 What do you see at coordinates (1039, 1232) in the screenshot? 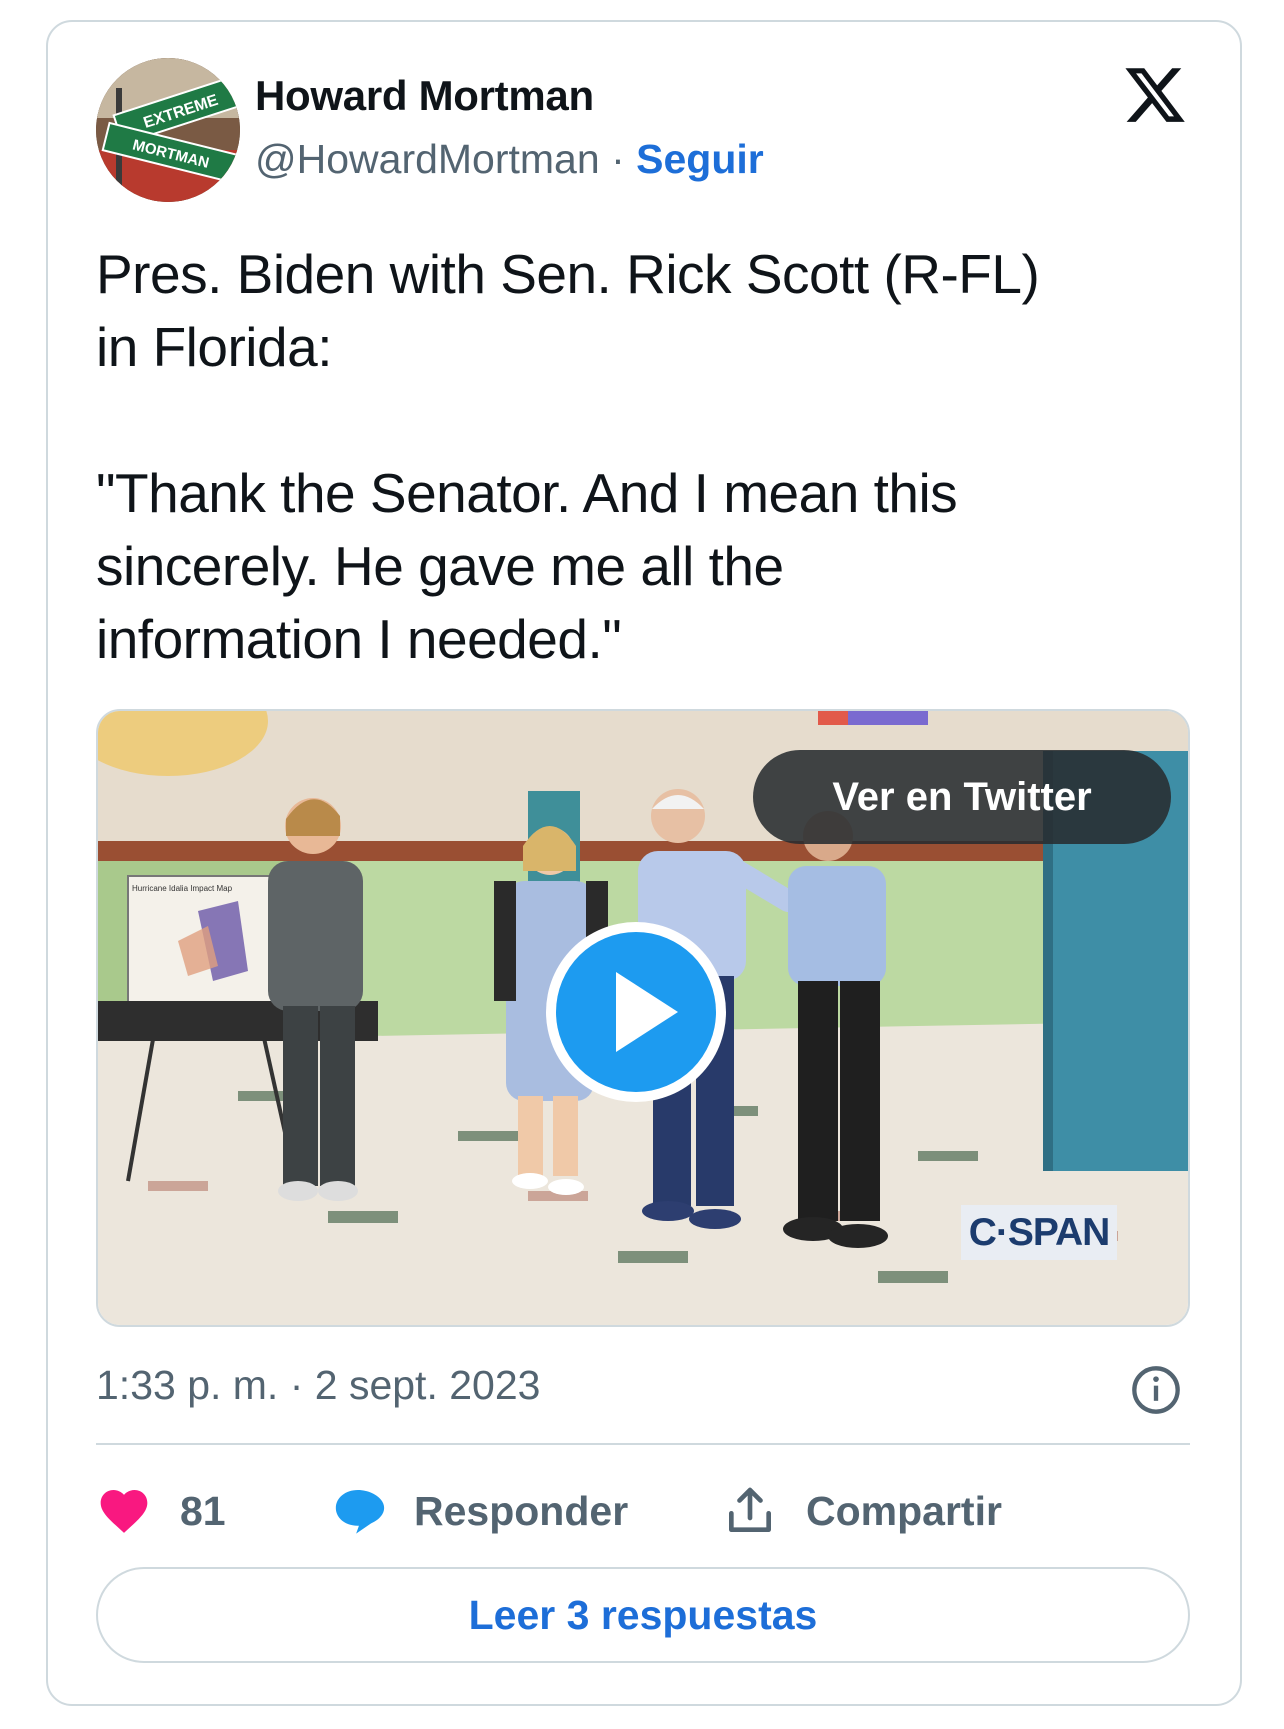
I see `cspan-watermark: C·SPAN` at bounding box center [1039, 1232].